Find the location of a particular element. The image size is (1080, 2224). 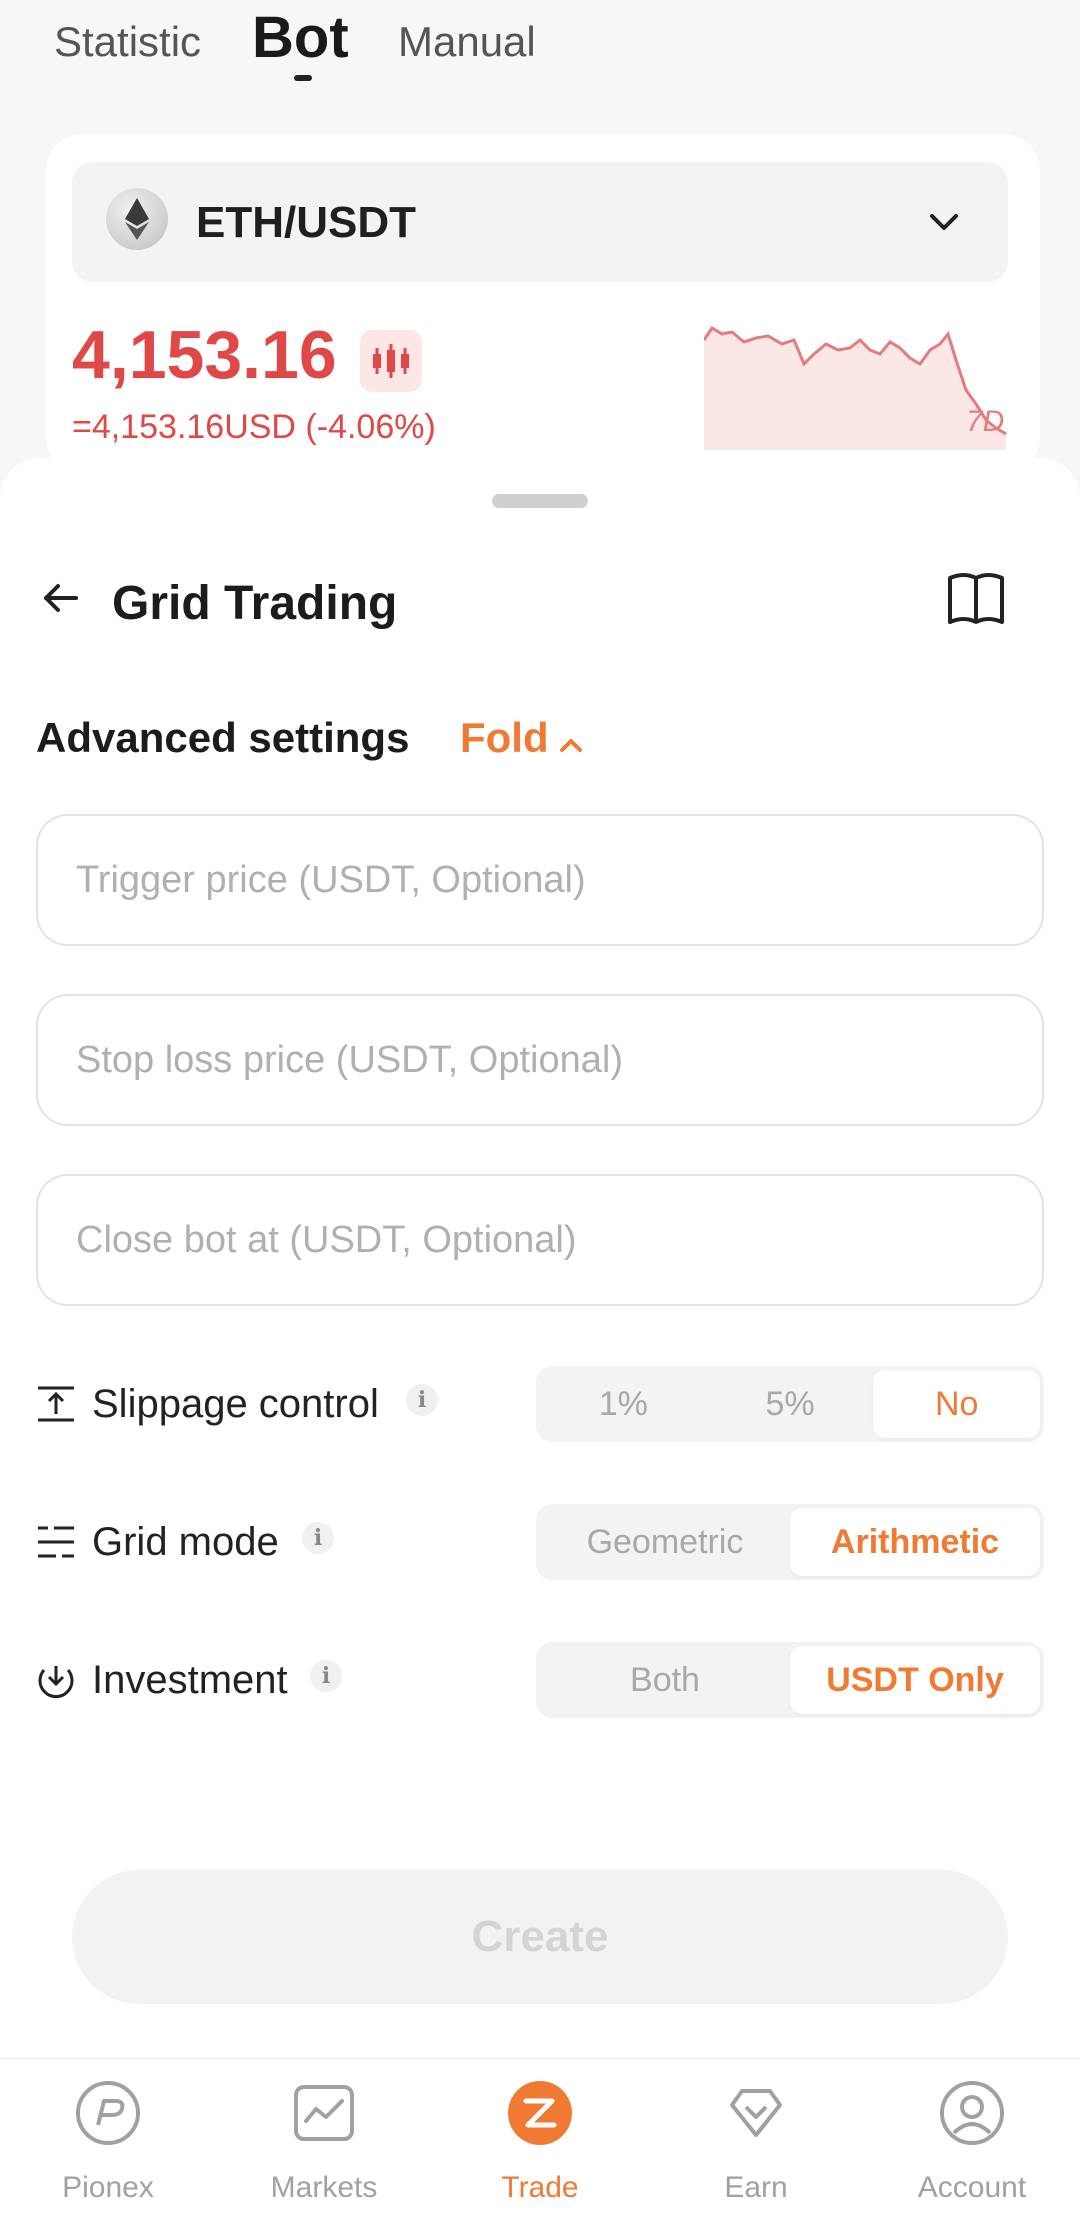

price-usd-change: =4,153.16USD (-4.06%) is located at coordinates (254, 427).